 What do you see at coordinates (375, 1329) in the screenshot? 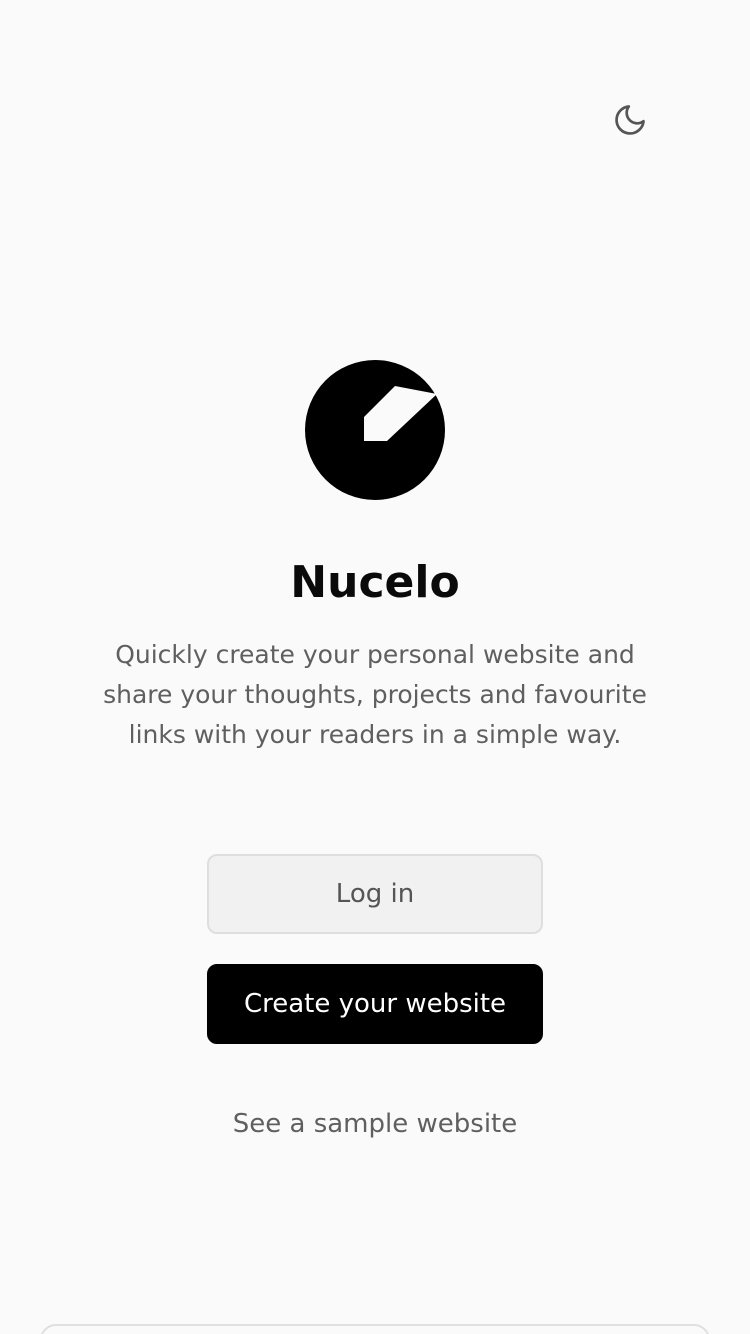
I see `bottom-card` at bounding box center [375, 1329].